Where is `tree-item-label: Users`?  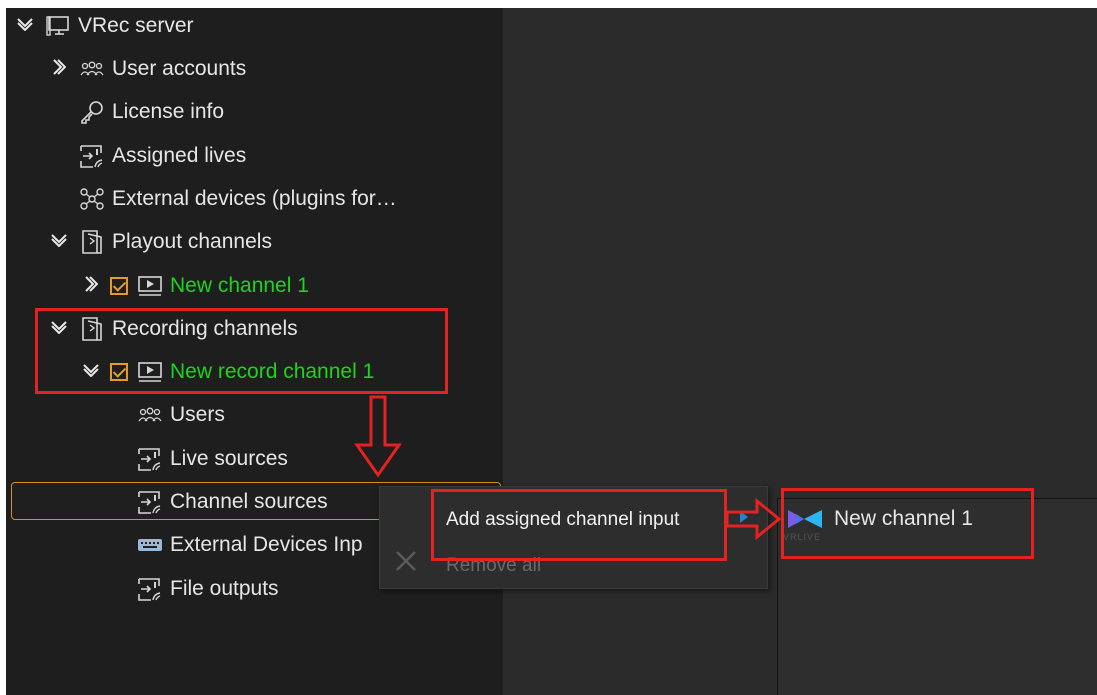 tree-item-label: Users is located at coordinates (197, 414).